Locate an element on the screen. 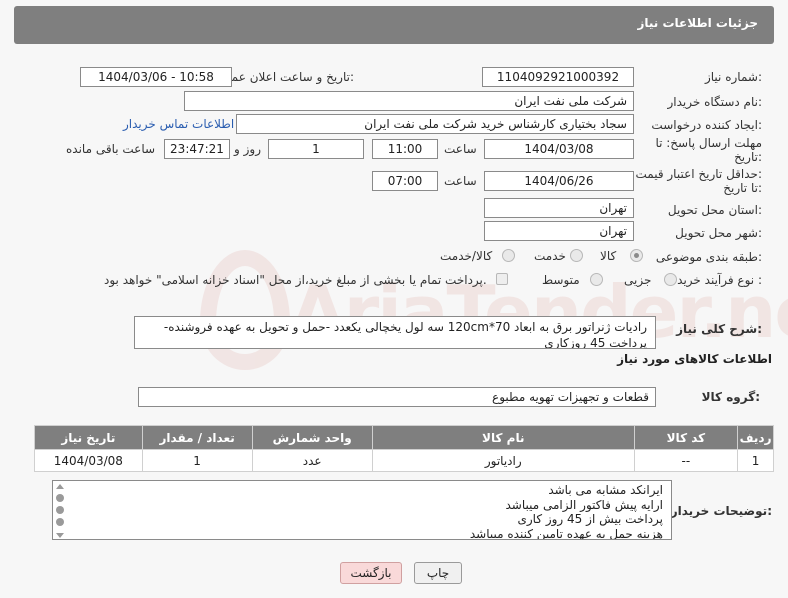 This screenshot has width=788, height=598. col-row: ردیف is located at coordinates (755, 437).